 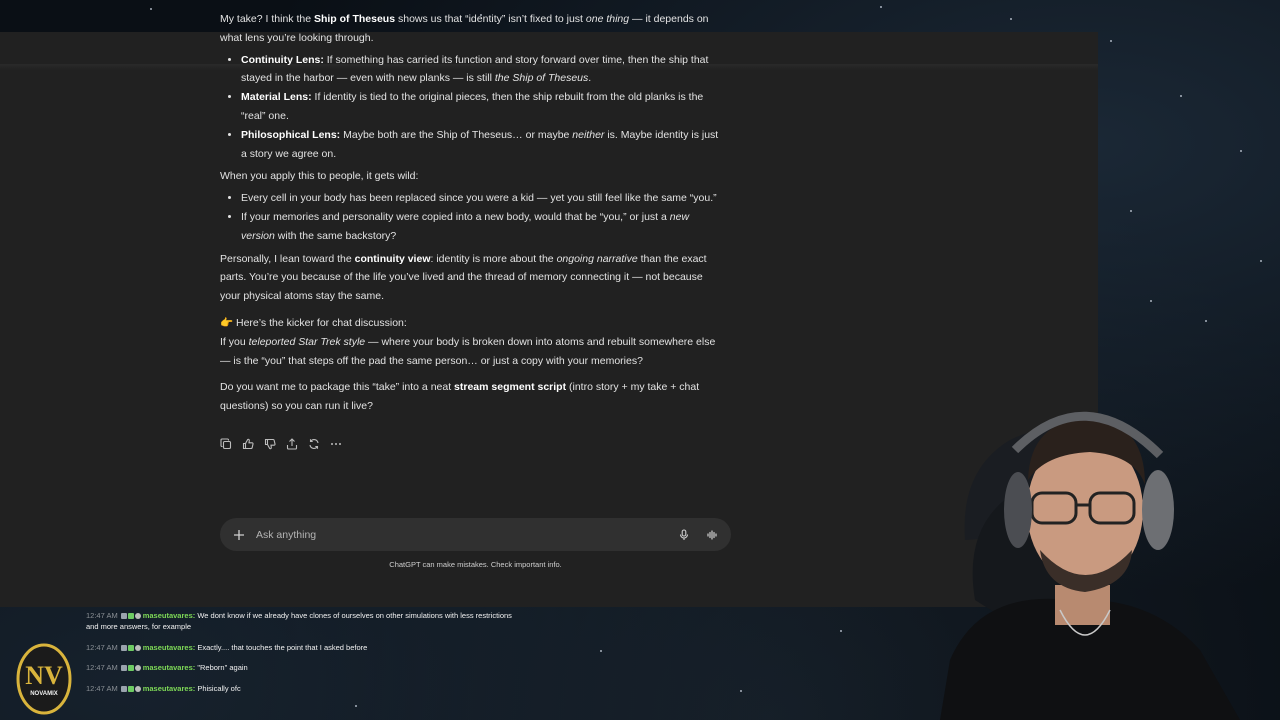 What do you see at coordinates (269, 443) in the screenshot?
I see `thumbs-down-icon` at bounding box center [269, 443].